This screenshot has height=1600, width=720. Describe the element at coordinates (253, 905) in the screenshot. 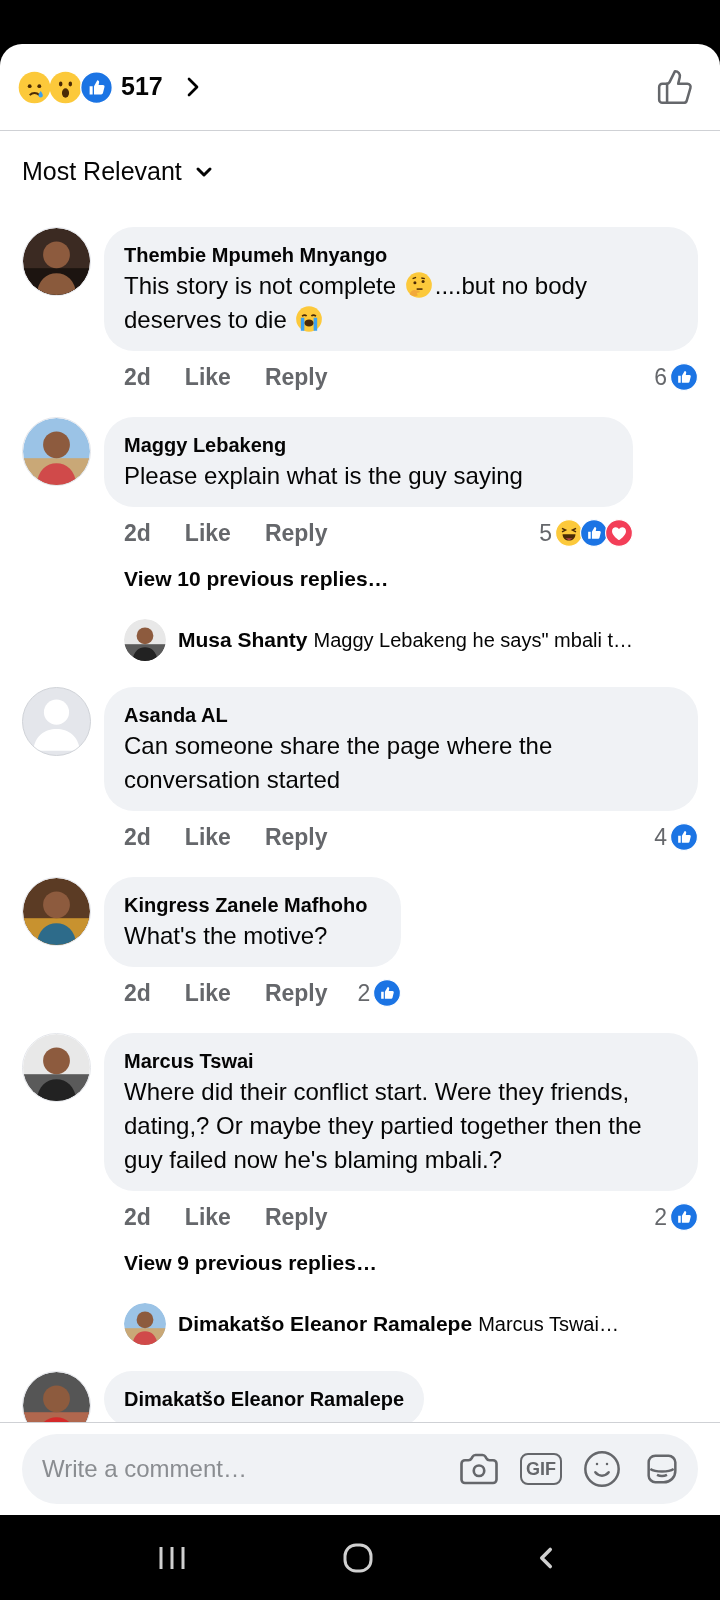

I see `comment-author: Kingress Zanele Mafhoho` at that location.